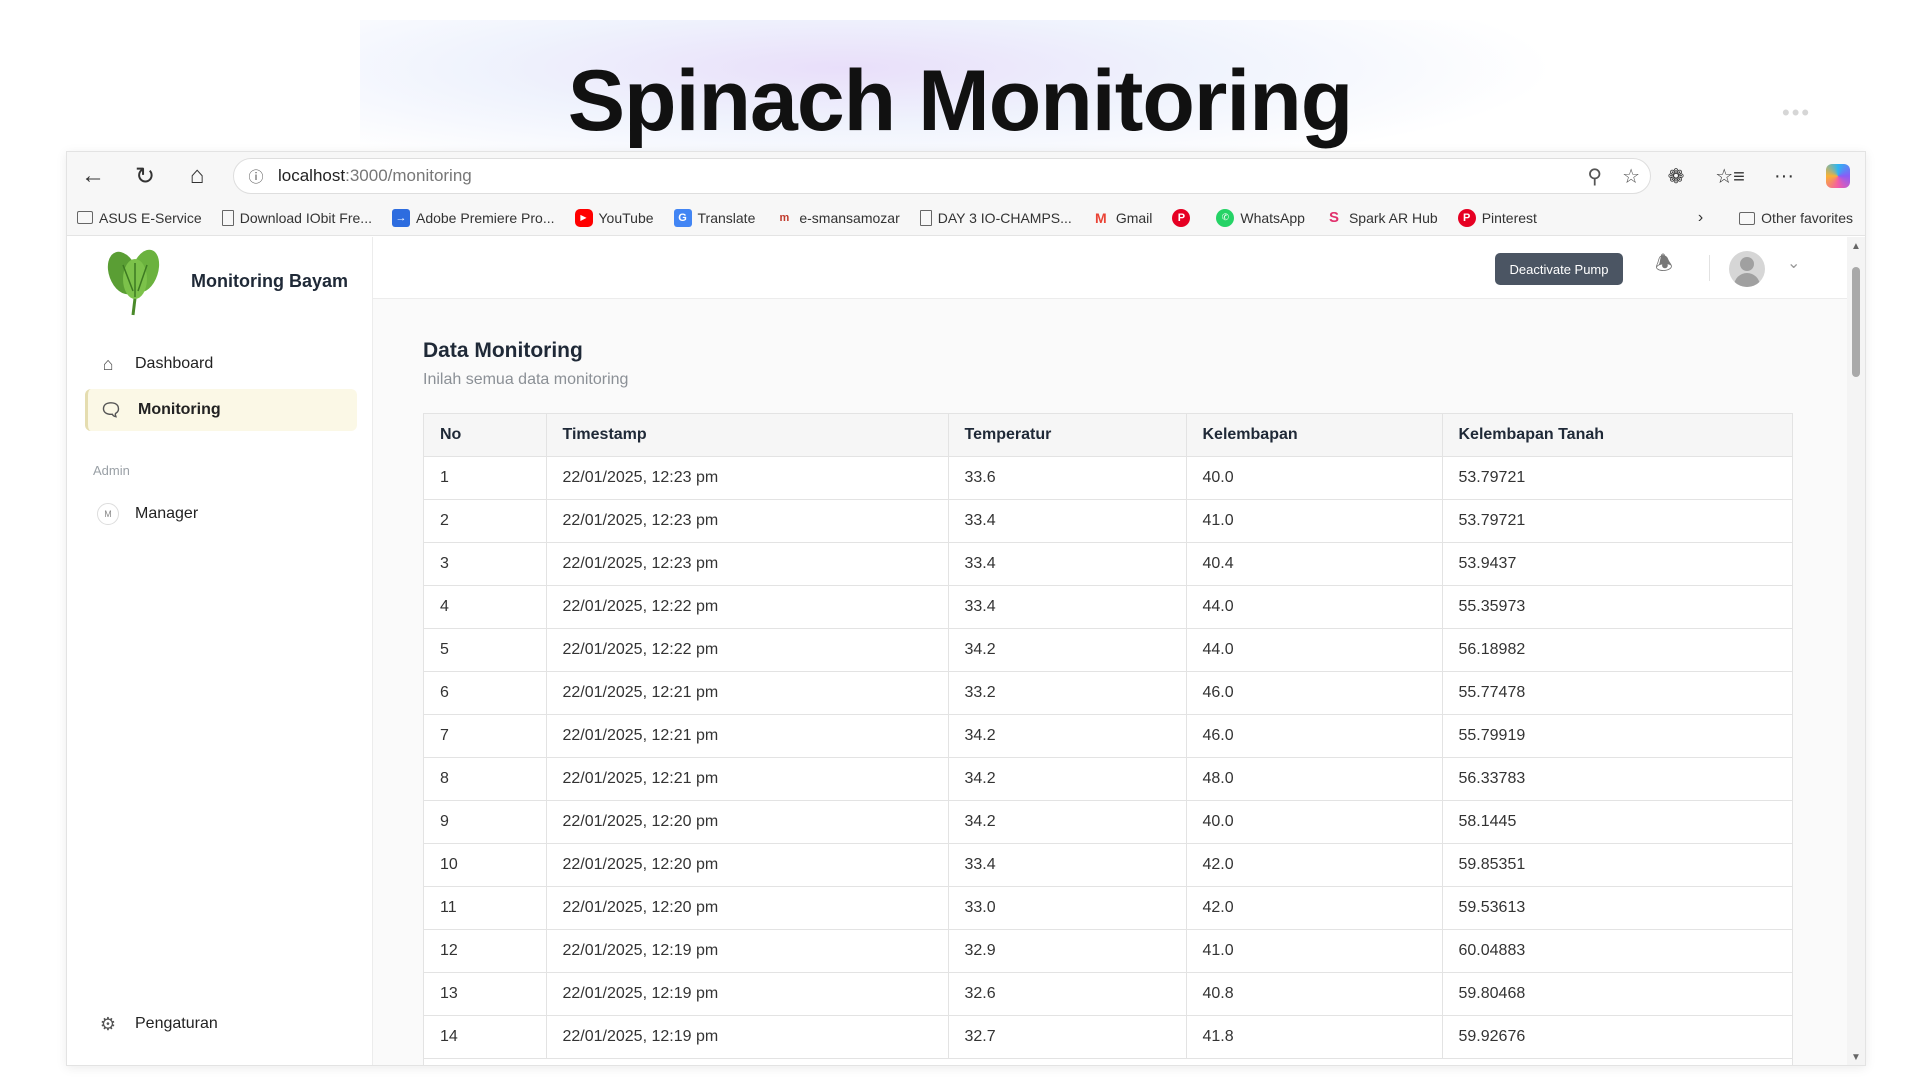  Describe the element at coordinates (1108, 994) in the screenshot. I see `table-row: 13 22/01/2025, 12:19 pm 32.6 40.8 59.80468` at that location.